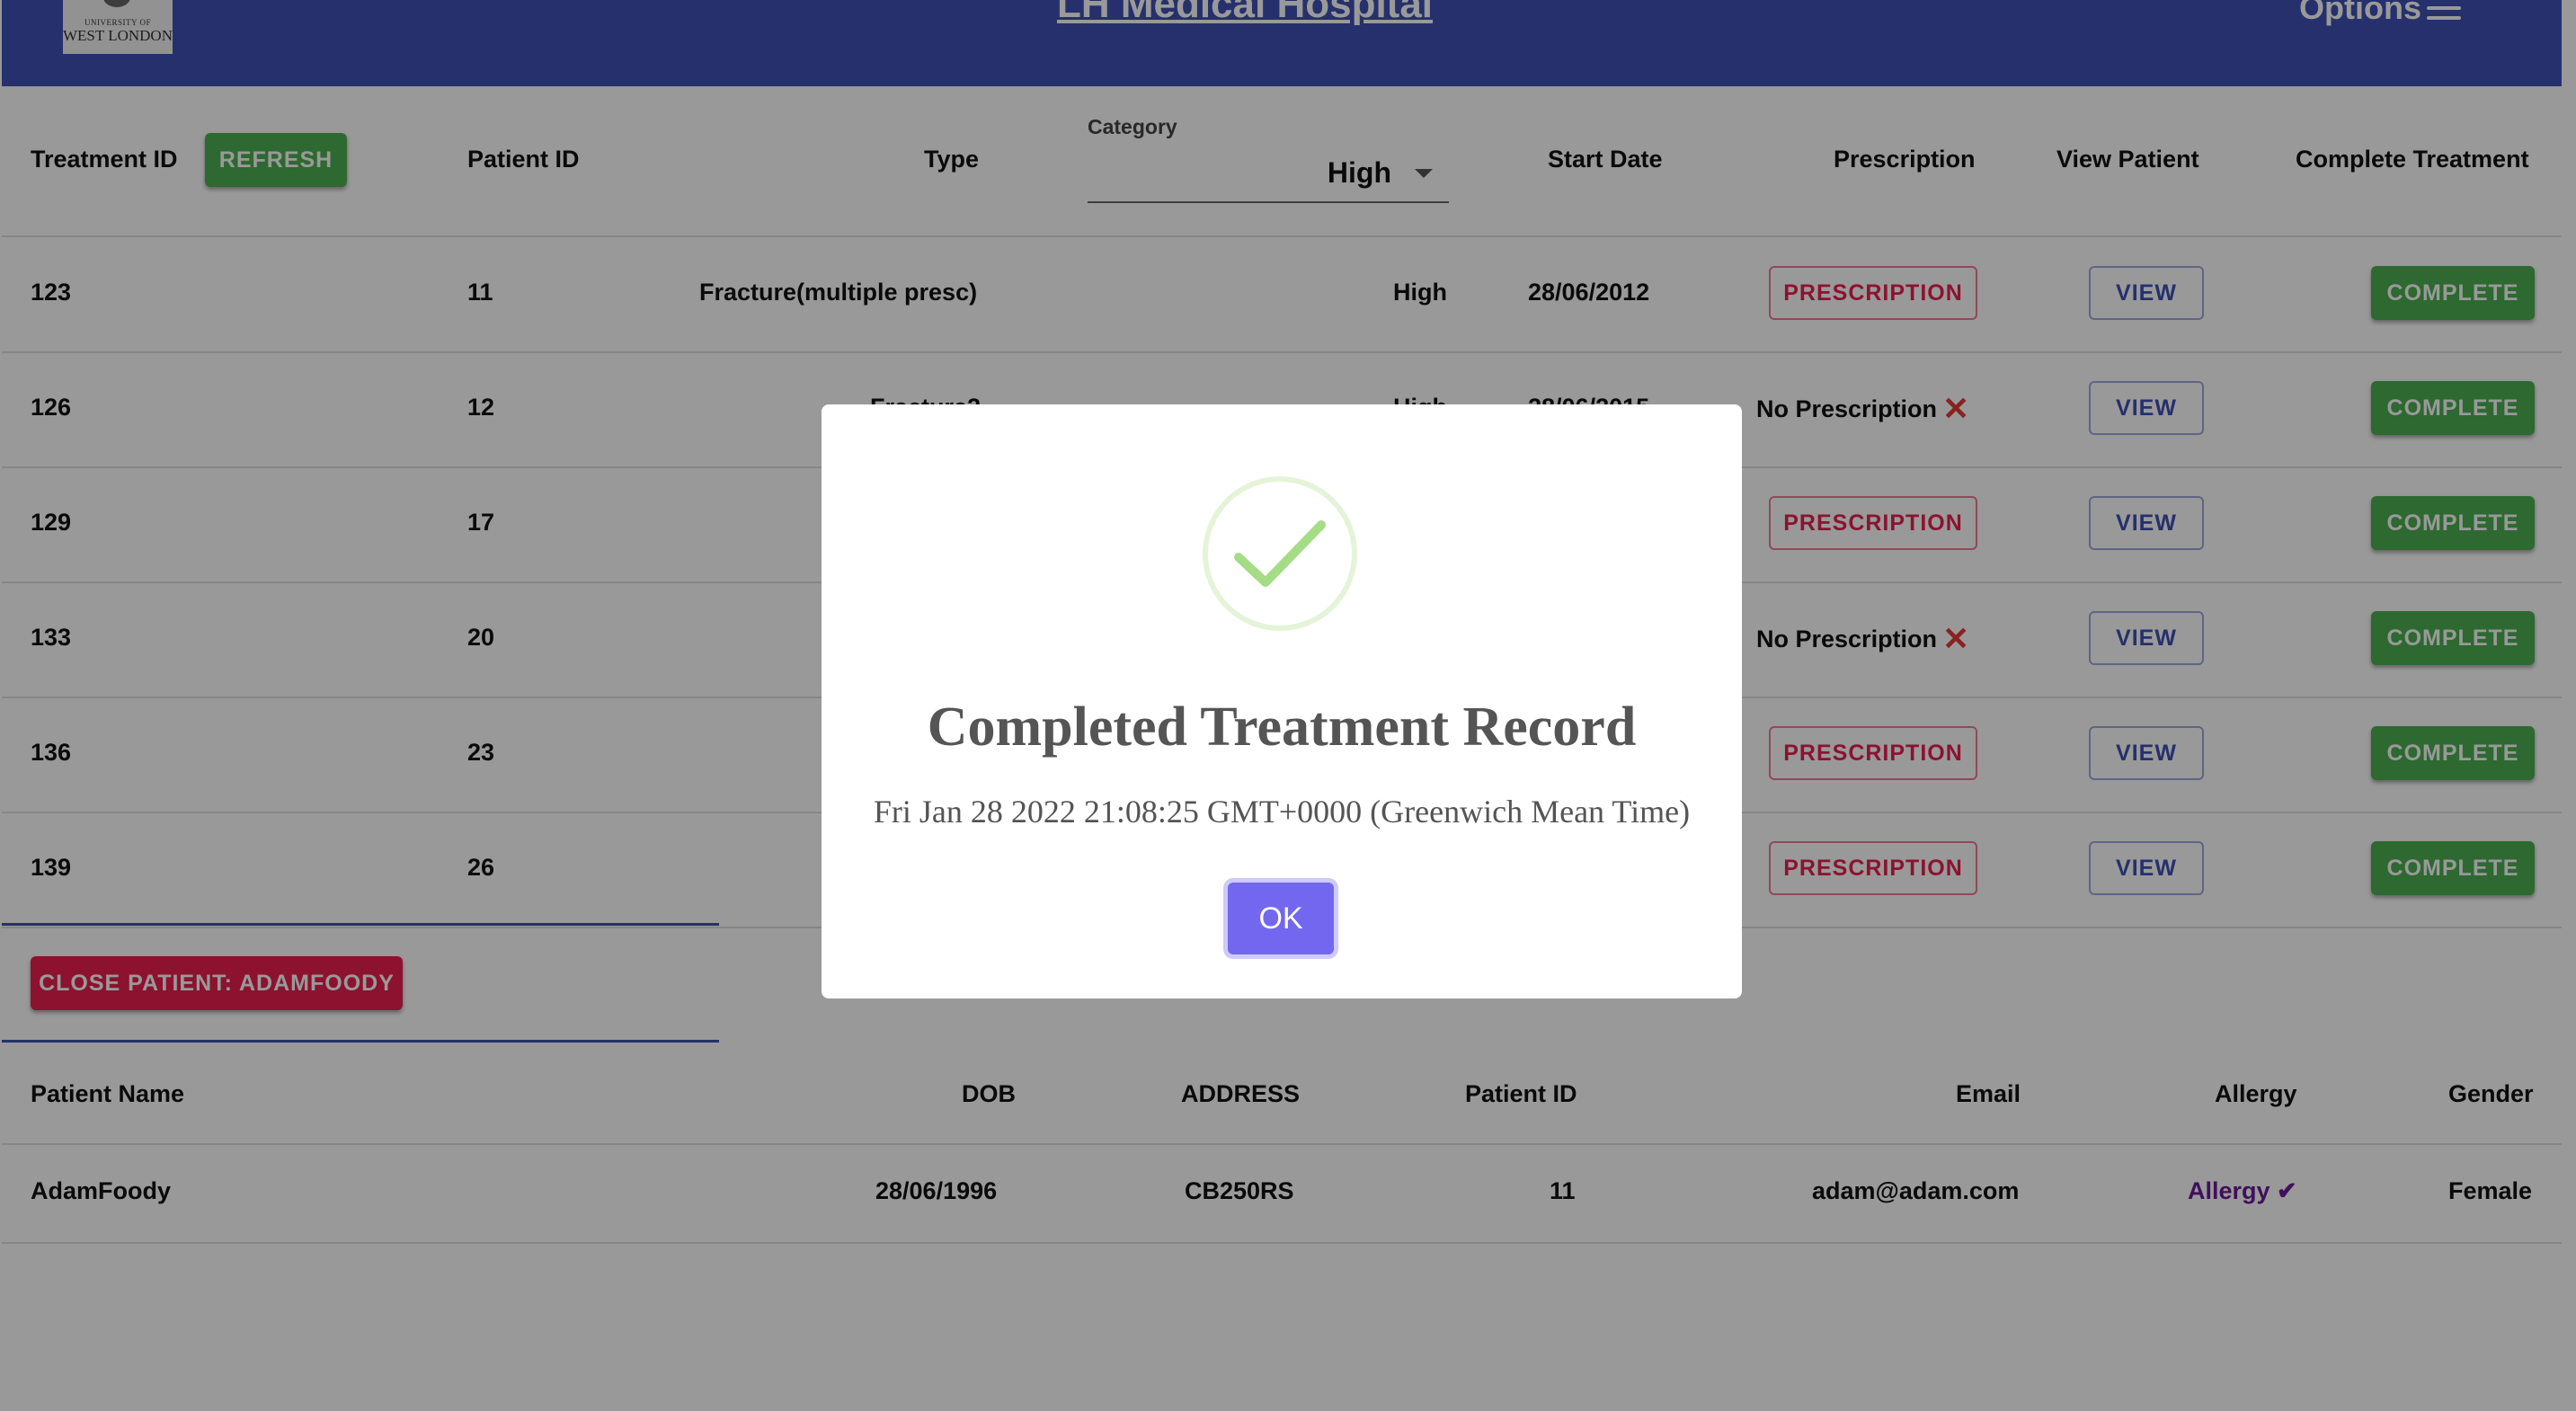 The height and width of the screenshot is (1411, 2576). What do you see at coordinates (1281, 918) in the screenshot?
I see `ok-button: OK` at bounding box center [1281, 918].